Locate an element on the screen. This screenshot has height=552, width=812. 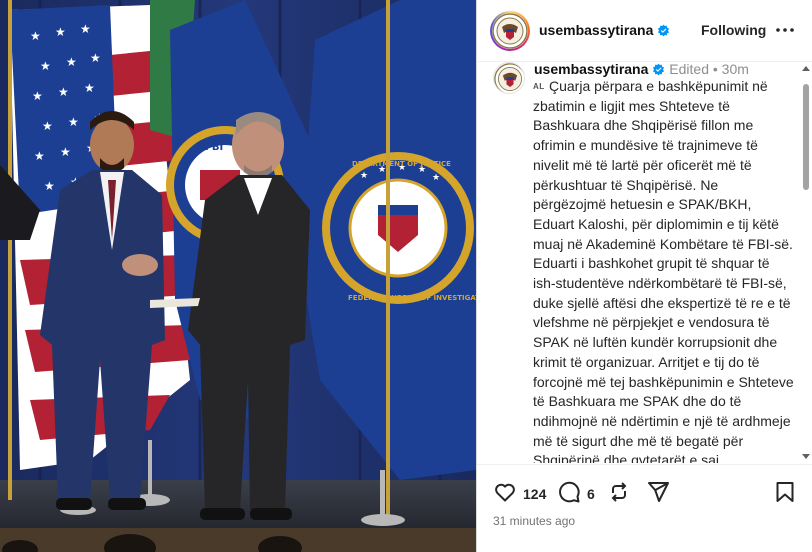
seal-text-bottom: FEDERAL BUREAU OF INVESTIGATION is located at coordinates (412, 298).